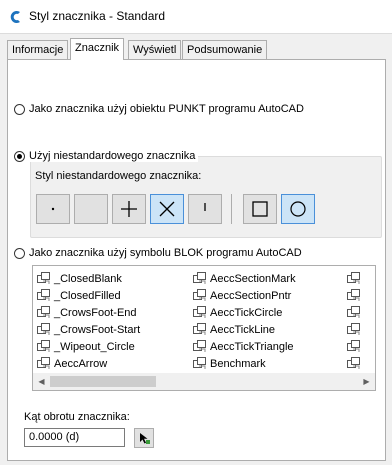  I want to click on block-list-item: AeccTickTriangle, so click(244, 346).